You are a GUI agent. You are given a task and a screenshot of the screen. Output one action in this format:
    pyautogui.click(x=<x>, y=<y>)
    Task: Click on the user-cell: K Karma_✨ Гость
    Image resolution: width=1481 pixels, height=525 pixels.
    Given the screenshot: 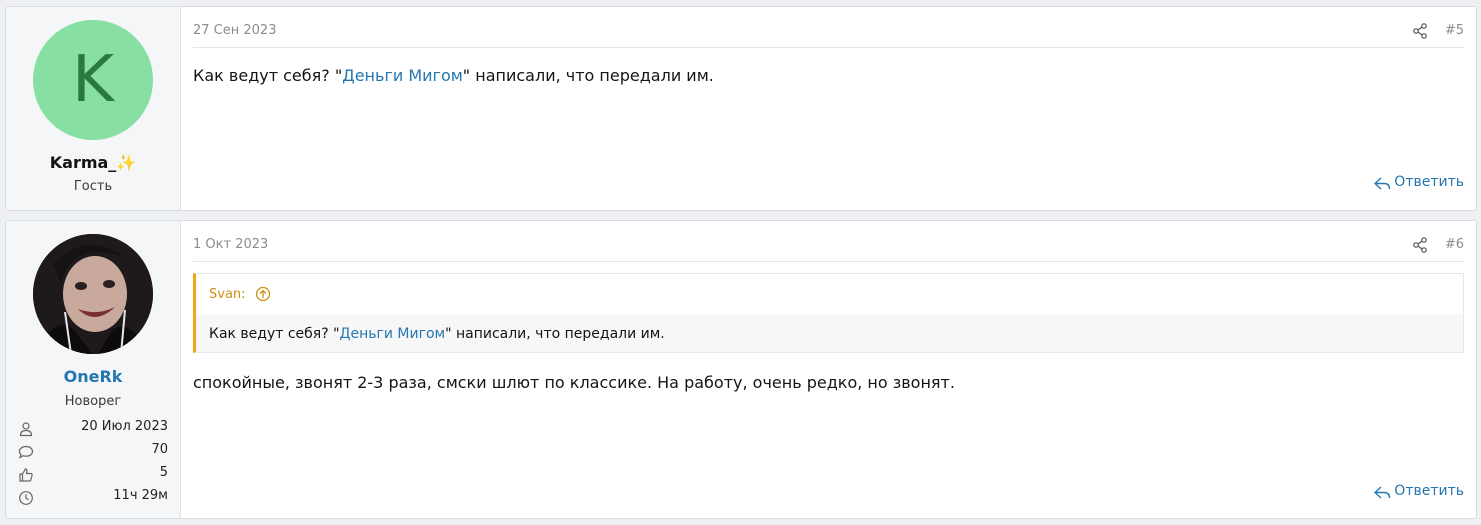 What is the action you would take?
    pyautogui.click(x=93, y=108)
    